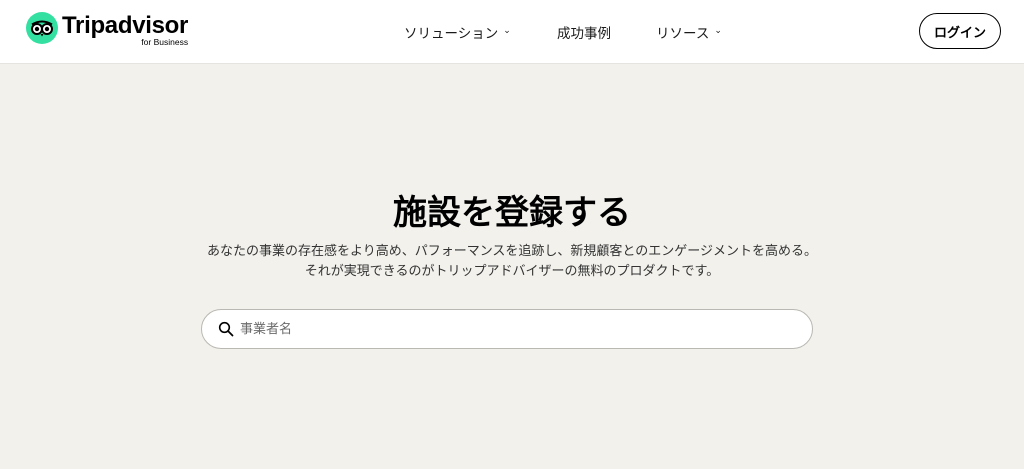 The image size is (1024, 469). What do you see at coordinates (42, 28) in the screenshot?
I see `owl-logo-icon` at bounding box center [42, 28].